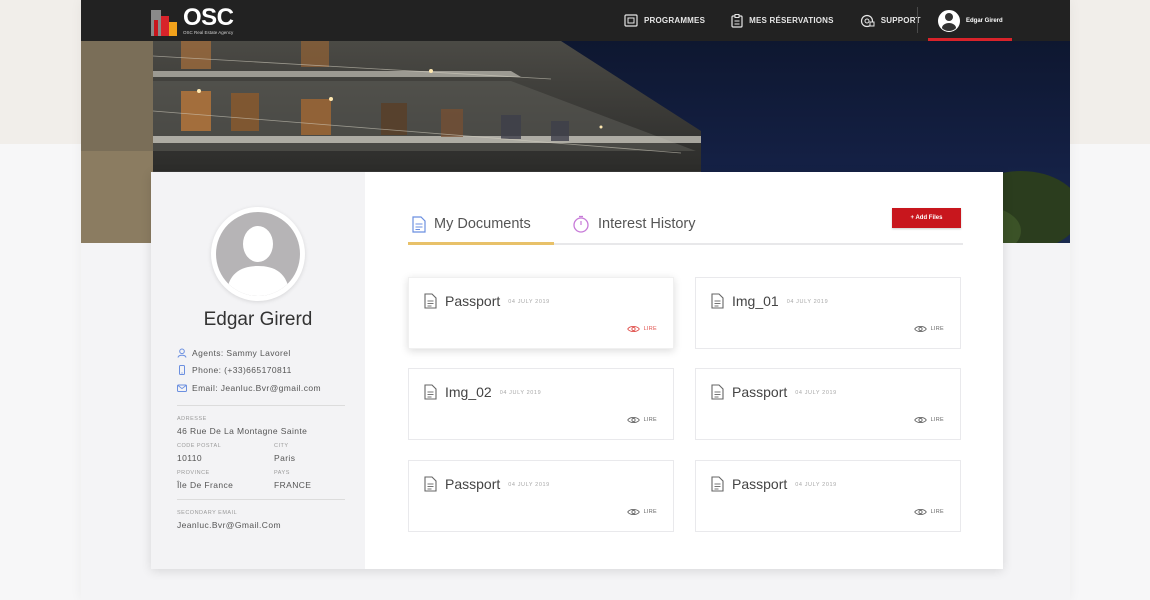 Image resolution: width=1150 pixels, height=600 pixels. I want to click on add-files-button: + Add Files, so click(926, 218).